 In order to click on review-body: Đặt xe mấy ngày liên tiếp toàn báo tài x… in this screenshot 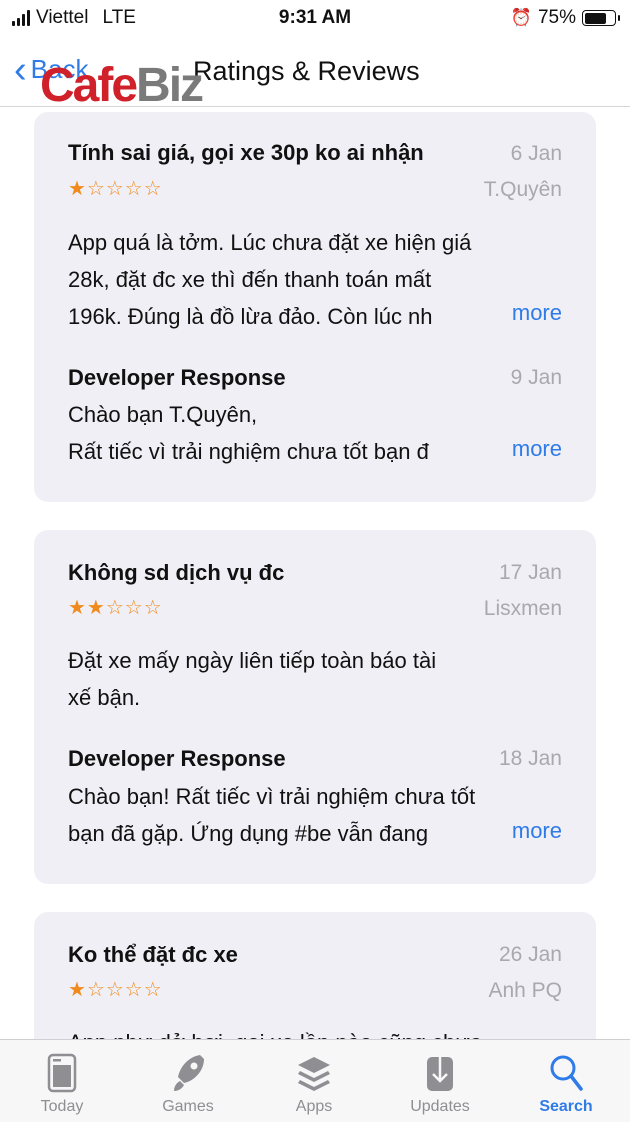, I will do `click(252, 679)`.